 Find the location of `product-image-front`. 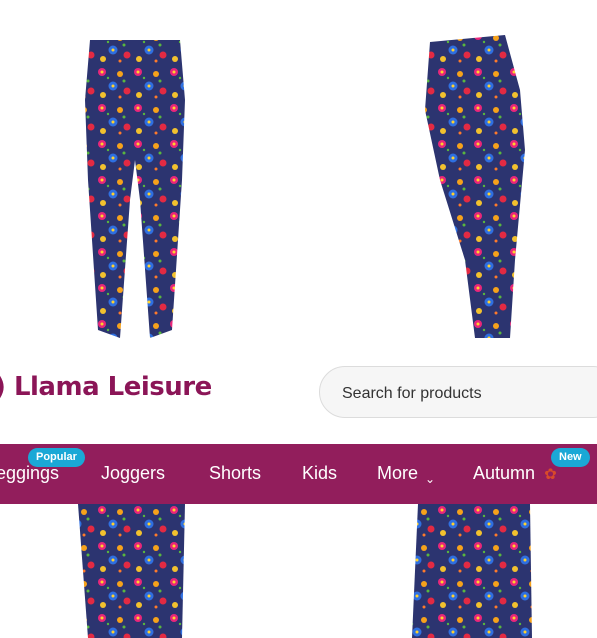

product-image-front is located at coordinates (135, 185).